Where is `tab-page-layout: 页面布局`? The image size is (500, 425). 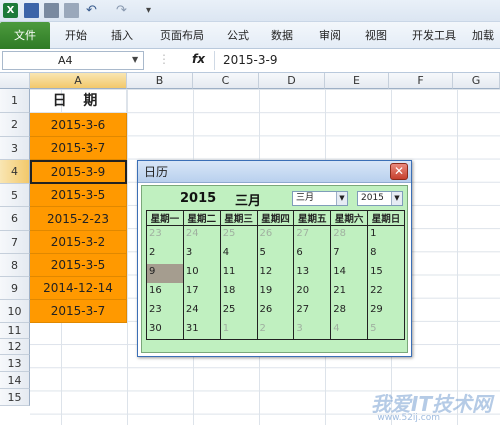
tab-page-layout: 页面布局 is located at coordinates (182, 35).